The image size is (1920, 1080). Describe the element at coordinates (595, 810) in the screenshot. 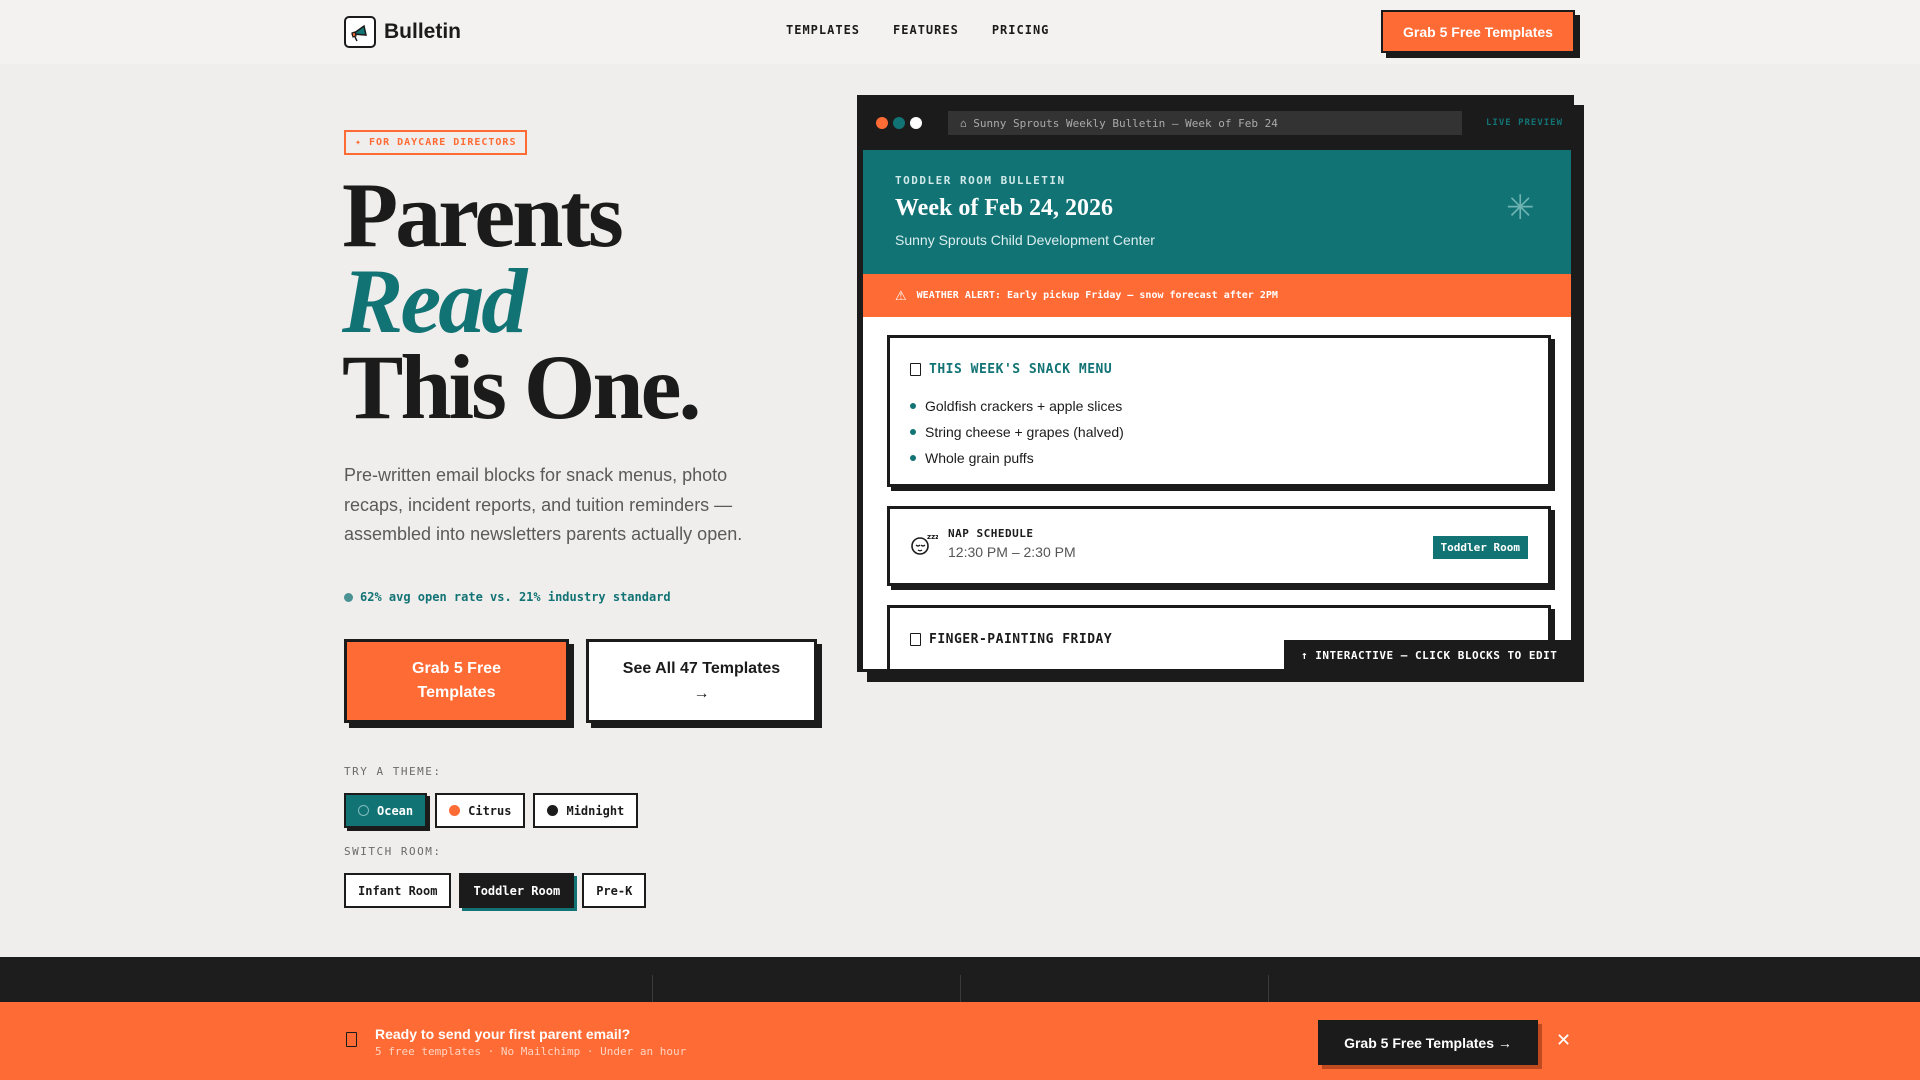

I see `theme-midnight-label: Midnight` at that location.